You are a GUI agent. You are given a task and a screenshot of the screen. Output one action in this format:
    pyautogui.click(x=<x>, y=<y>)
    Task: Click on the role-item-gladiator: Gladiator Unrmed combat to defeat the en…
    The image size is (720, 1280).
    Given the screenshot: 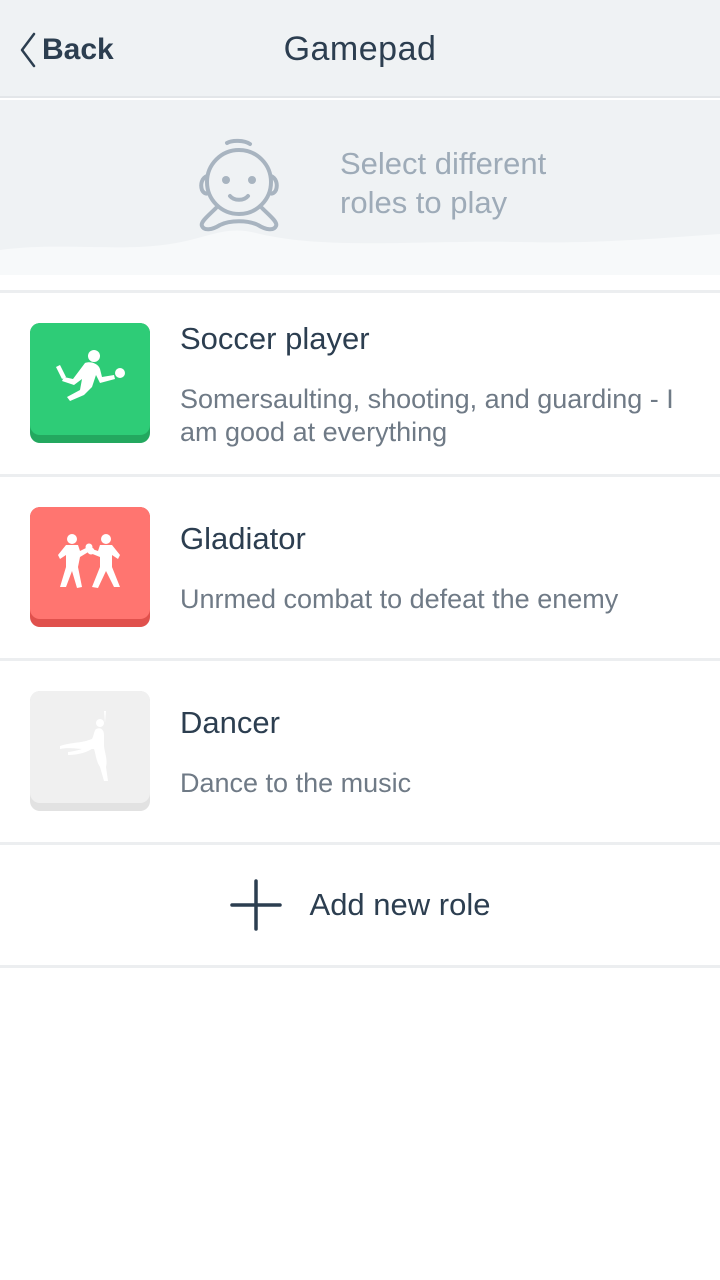 What is the action you would take?
    pyautogui.click(x=360, y=566)
    